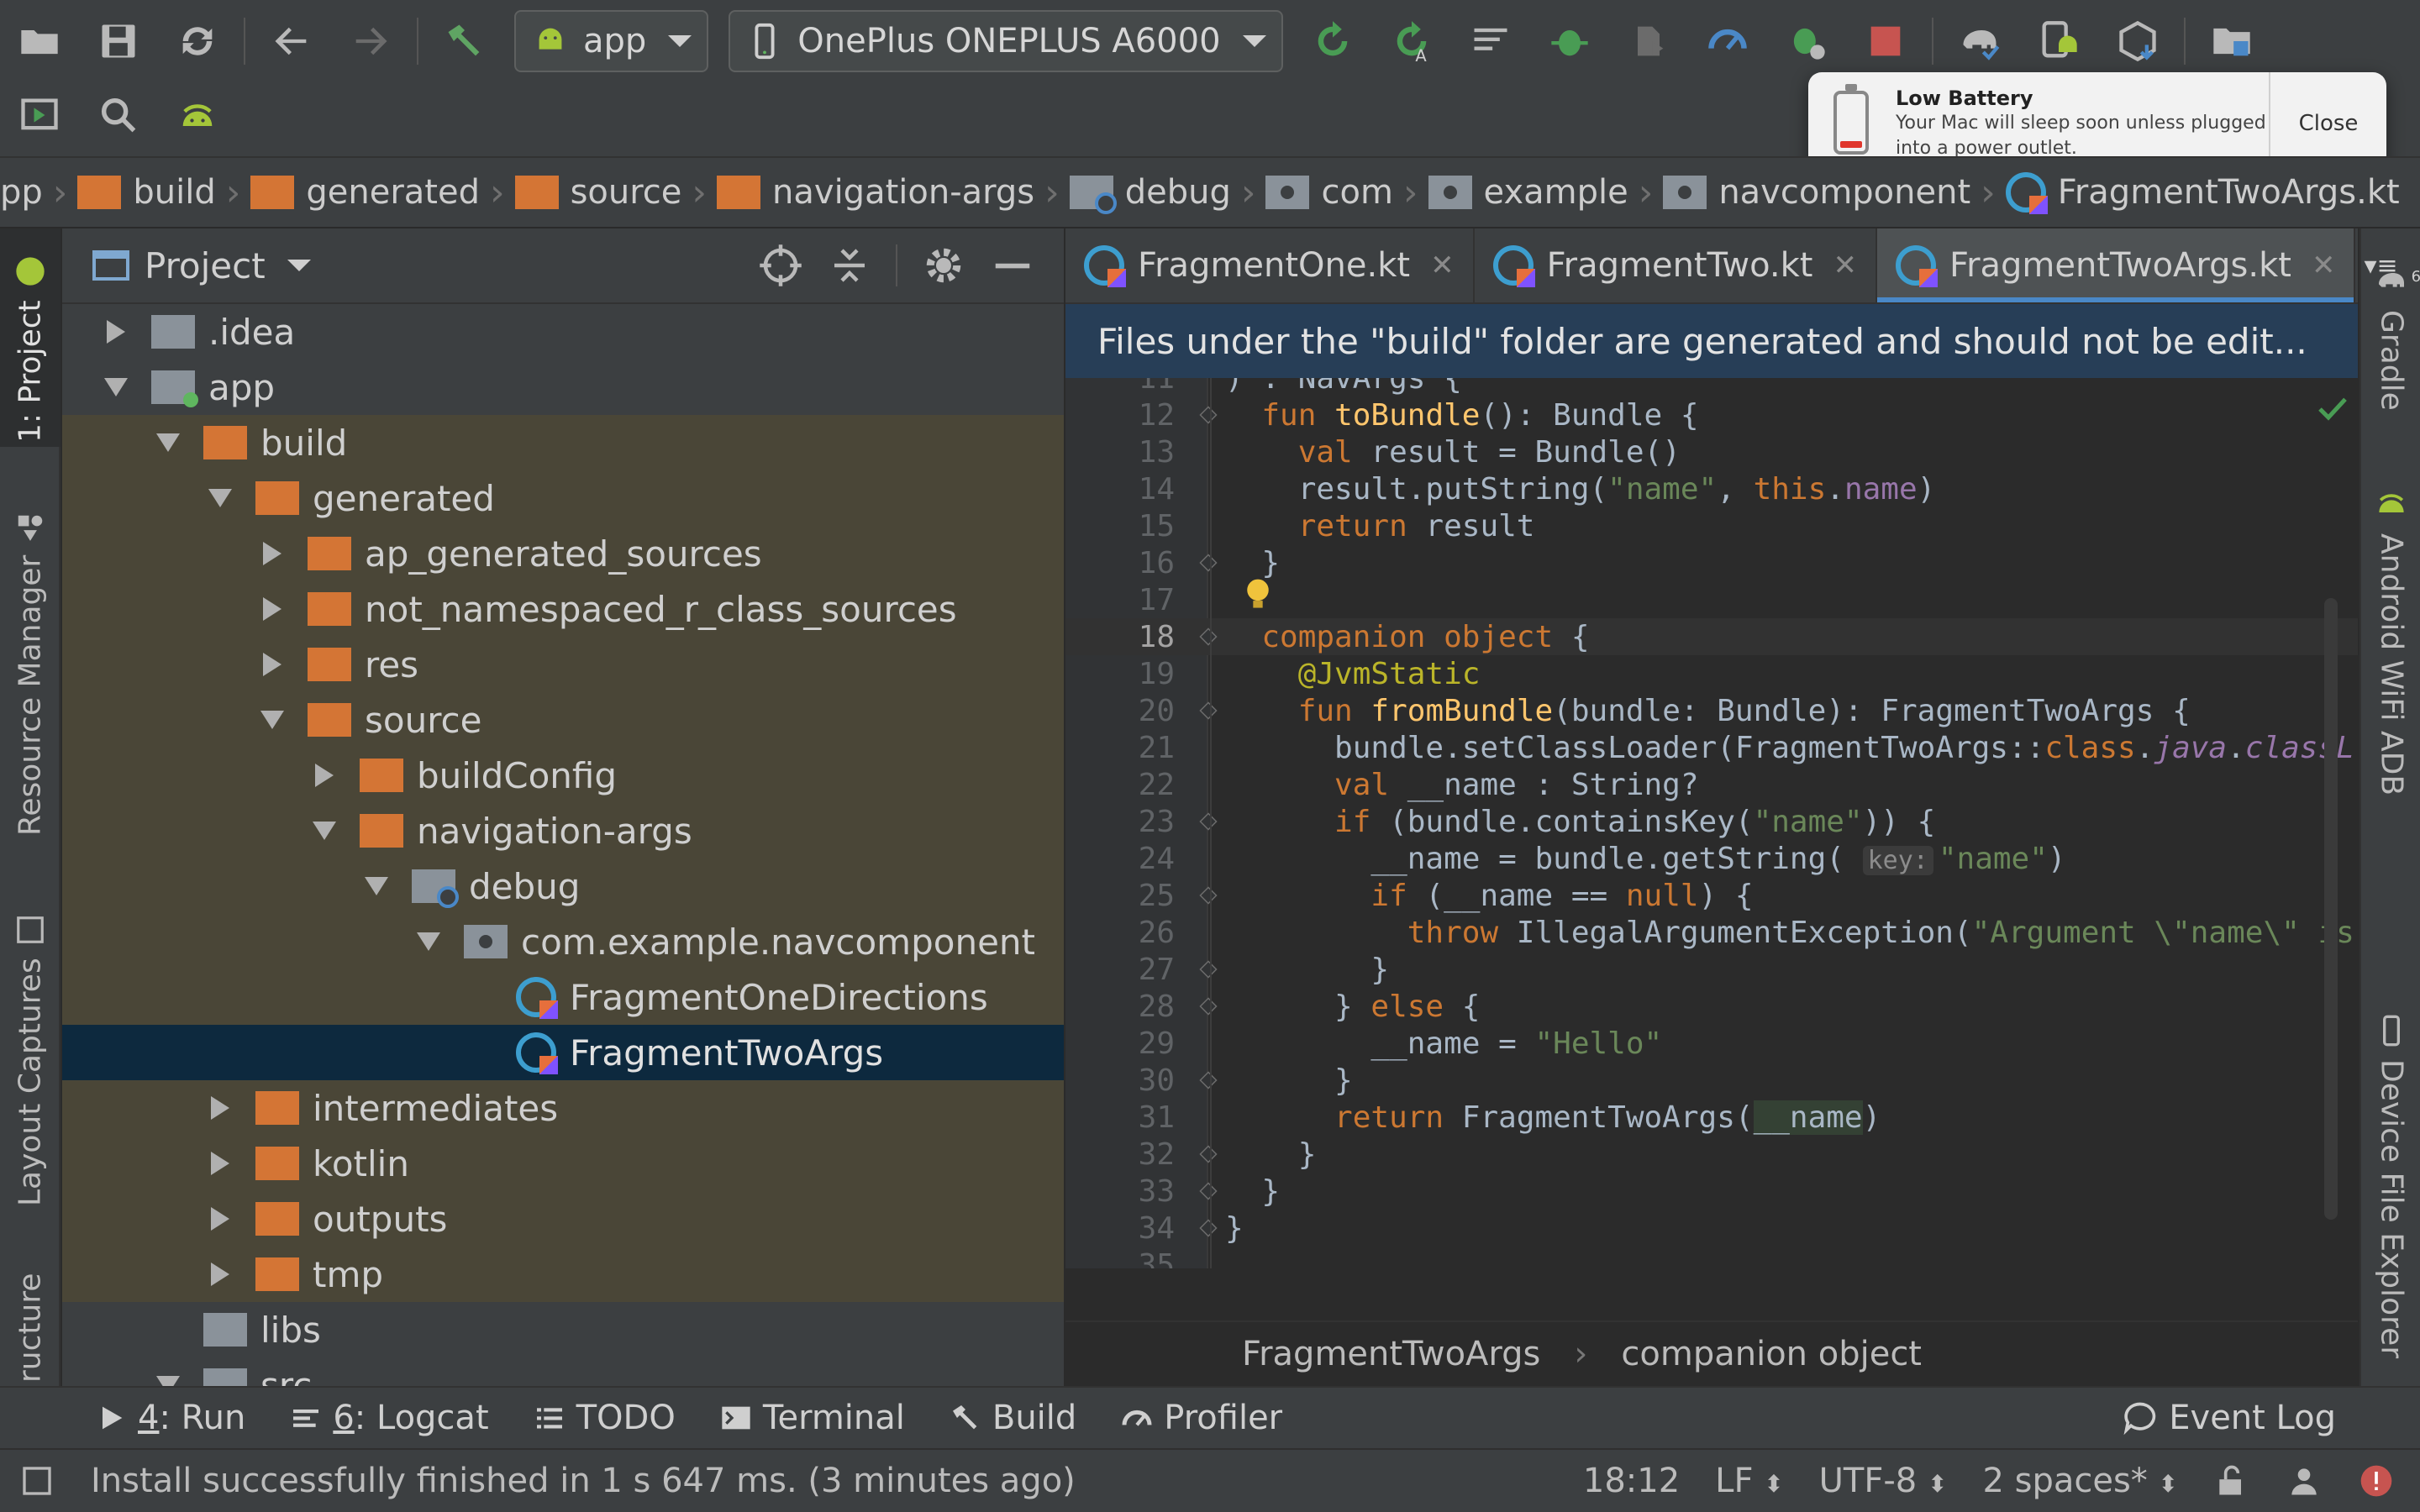  I want to click on save-icon, so click(118, 41).